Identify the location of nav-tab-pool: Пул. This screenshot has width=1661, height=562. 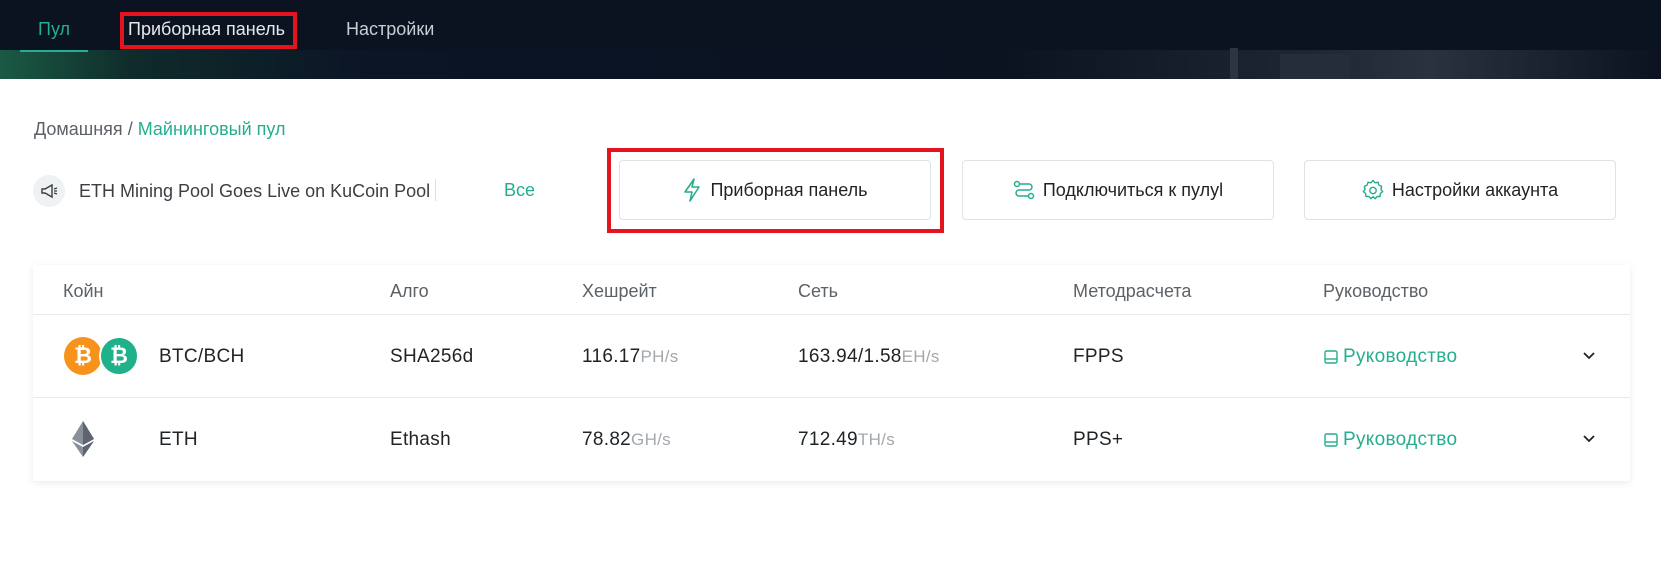
(54, 26).